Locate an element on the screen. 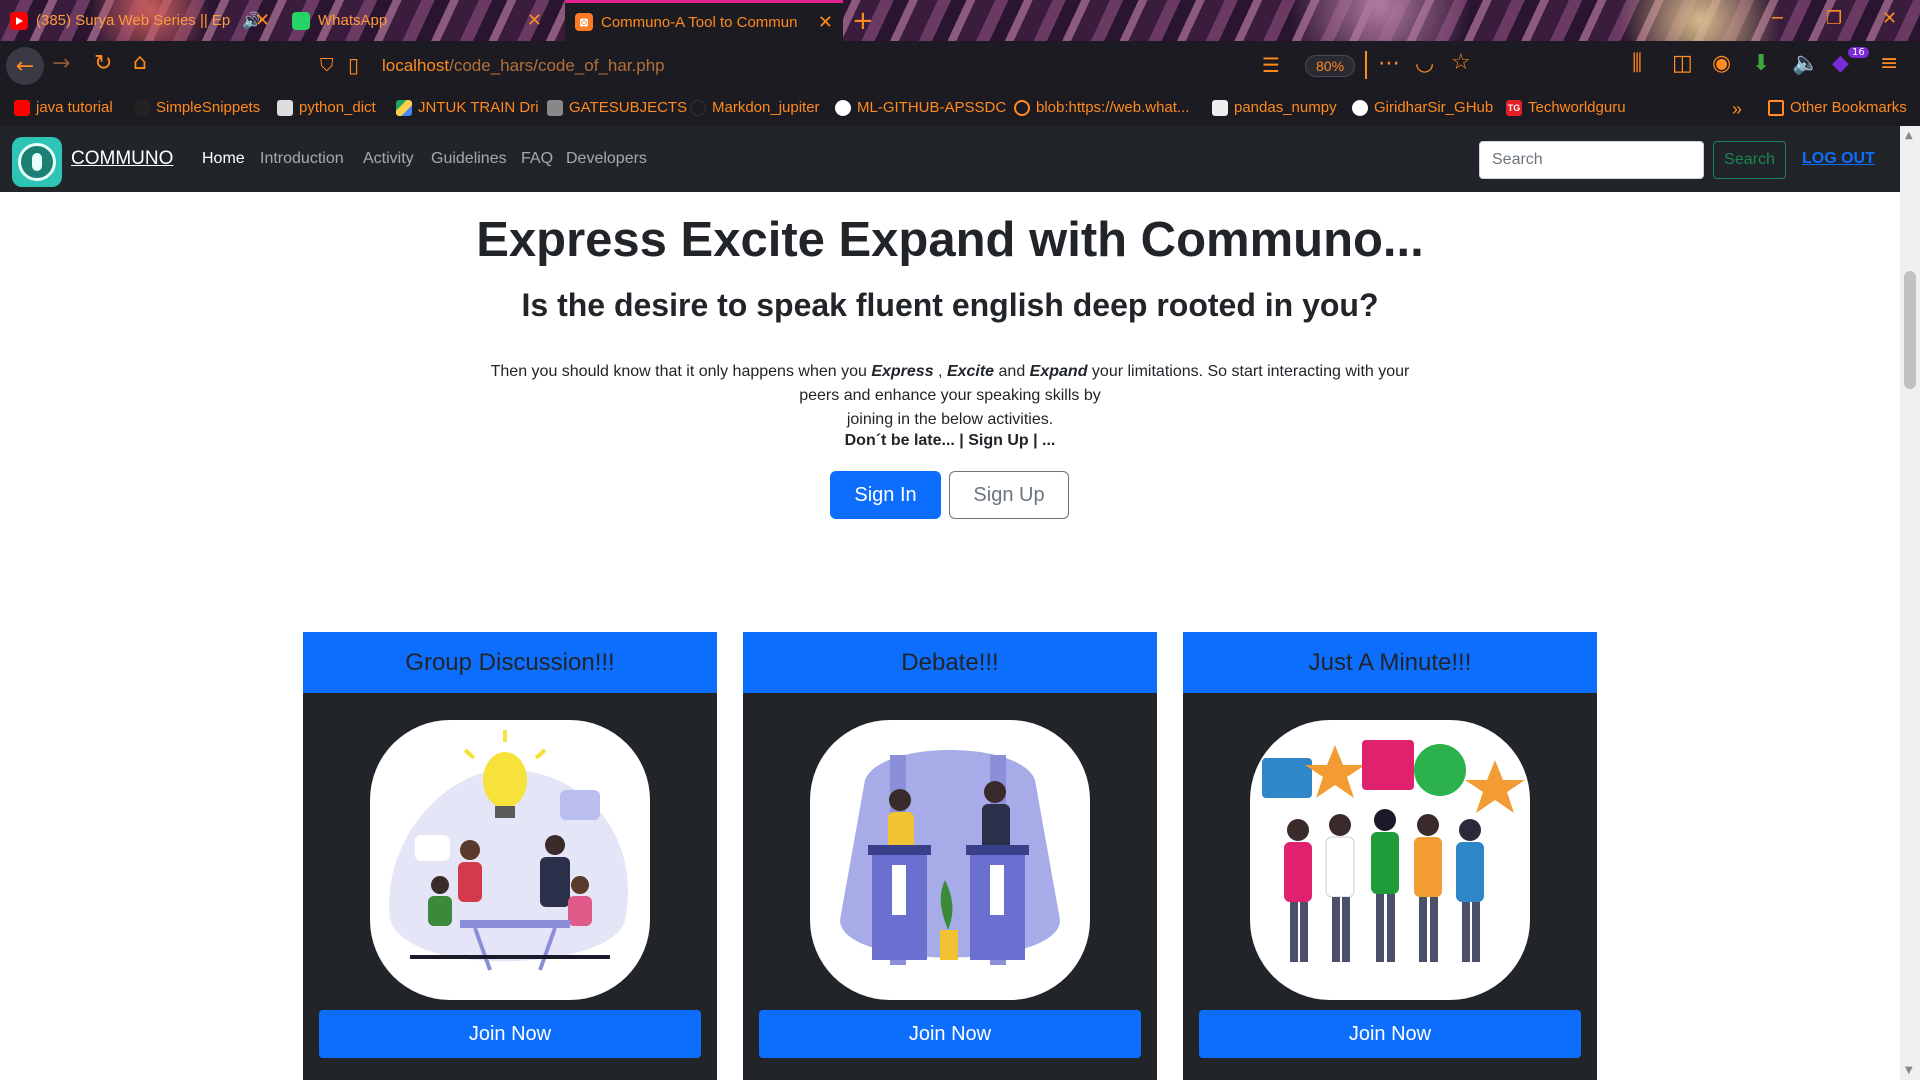  nav-activity: Activity is located at coordinates (388, 159).